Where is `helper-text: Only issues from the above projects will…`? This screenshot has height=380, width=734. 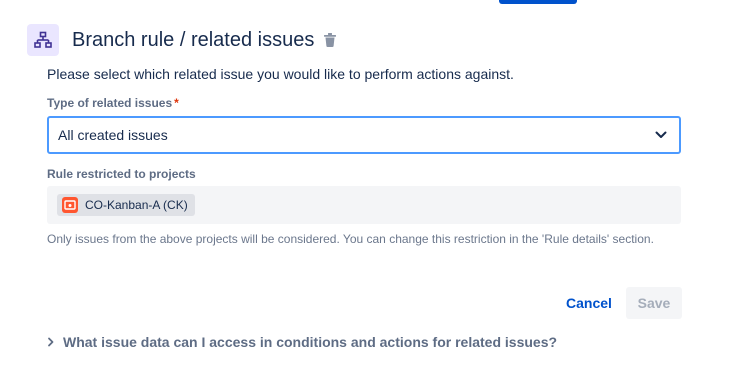 helper-text: Only issues from the above projects will… is located at coordinates (350, 239).